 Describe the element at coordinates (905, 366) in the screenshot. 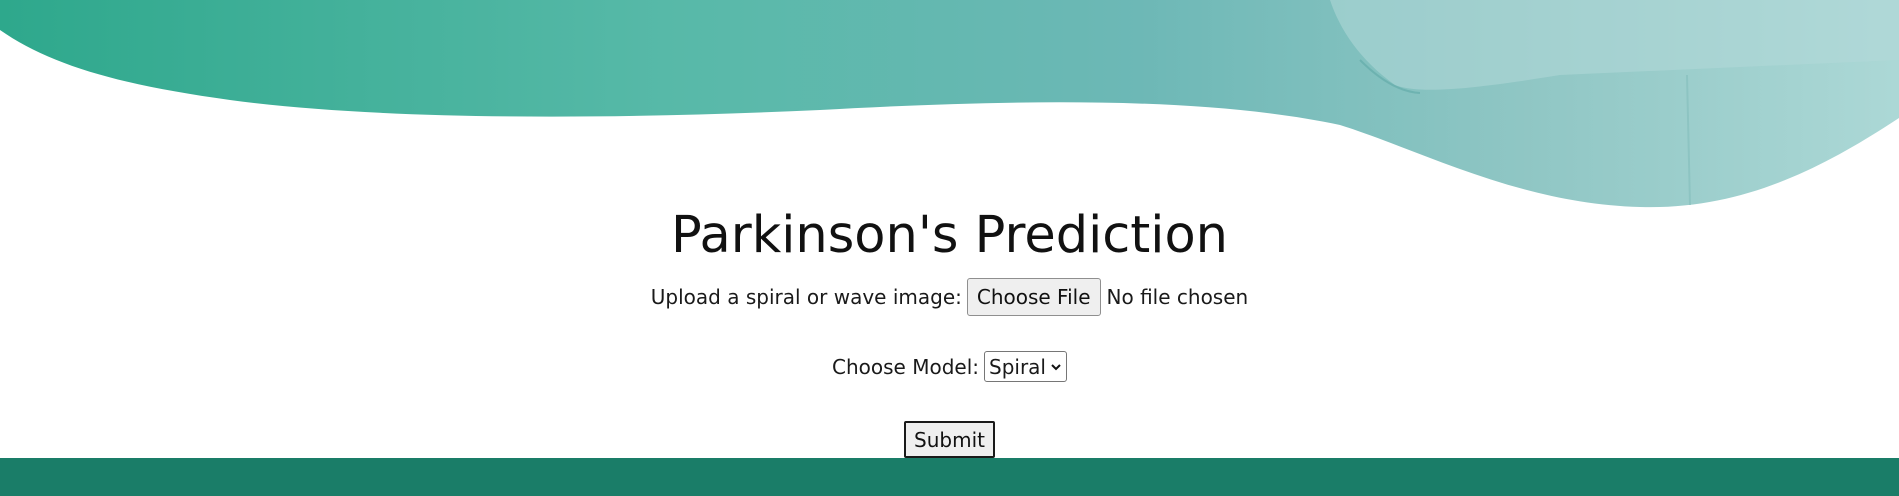

I see `model-label: Choose Model:` at that location.